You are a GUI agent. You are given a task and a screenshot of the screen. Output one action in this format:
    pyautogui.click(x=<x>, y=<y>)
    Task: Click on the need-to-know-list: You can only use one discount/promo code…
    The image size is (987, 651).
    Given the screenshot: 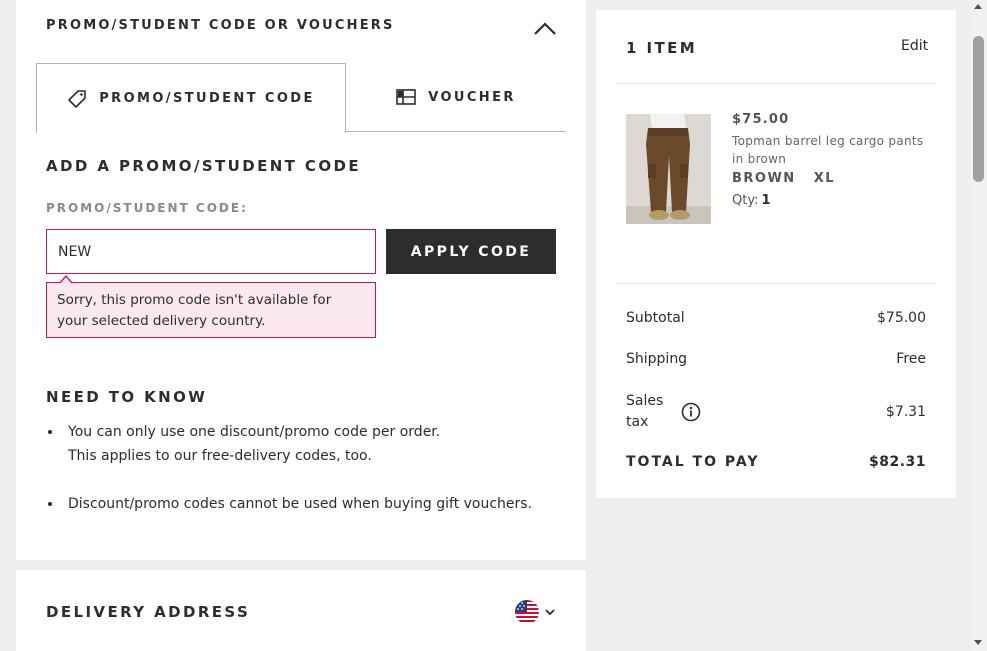 What is the action you would take?
    pyautogui.click(x=306, y=468)
    